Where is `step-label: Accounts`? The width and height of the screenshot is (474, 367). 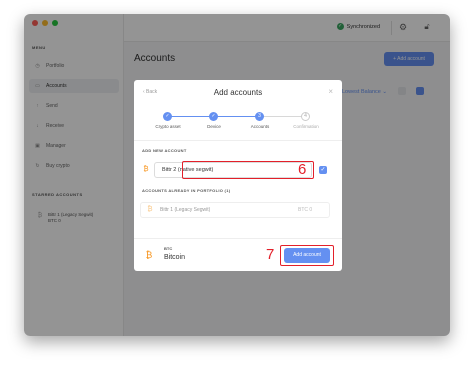 step-label: Accounts is located at coordinates (260, 126).